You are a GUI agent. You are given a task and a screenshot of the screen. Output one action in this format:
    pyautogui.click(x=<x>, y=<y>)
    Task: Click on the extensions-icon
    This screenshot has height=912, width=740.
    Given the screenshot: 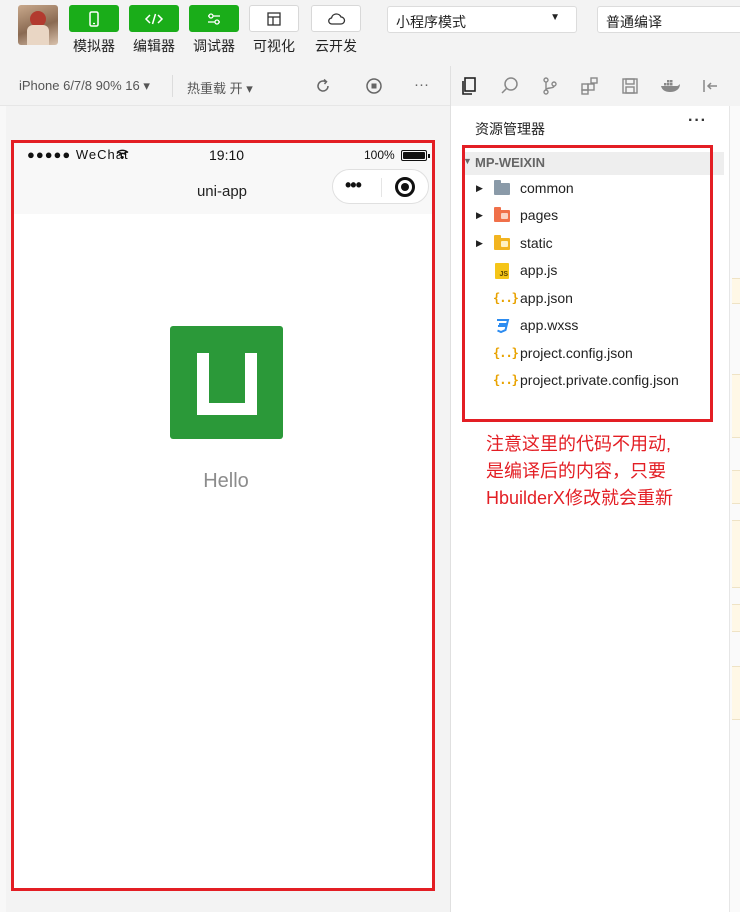 What is the action you would take?
    pyautogui.click(x=589, y=86)
    